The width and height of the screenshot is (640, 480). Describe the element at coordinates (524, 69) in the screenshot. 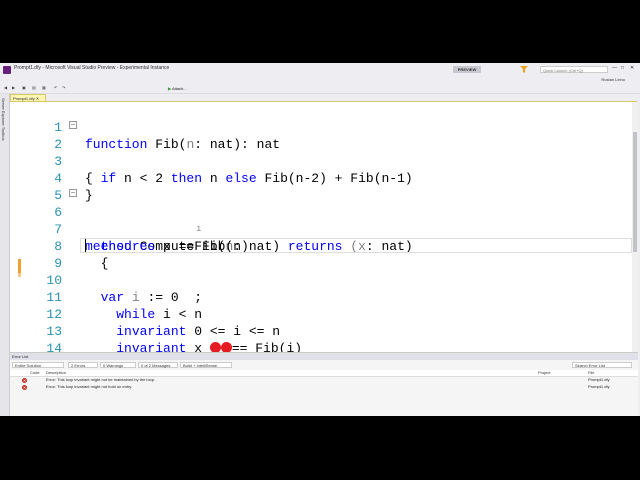

I see `notification-flag-icon` at that location.